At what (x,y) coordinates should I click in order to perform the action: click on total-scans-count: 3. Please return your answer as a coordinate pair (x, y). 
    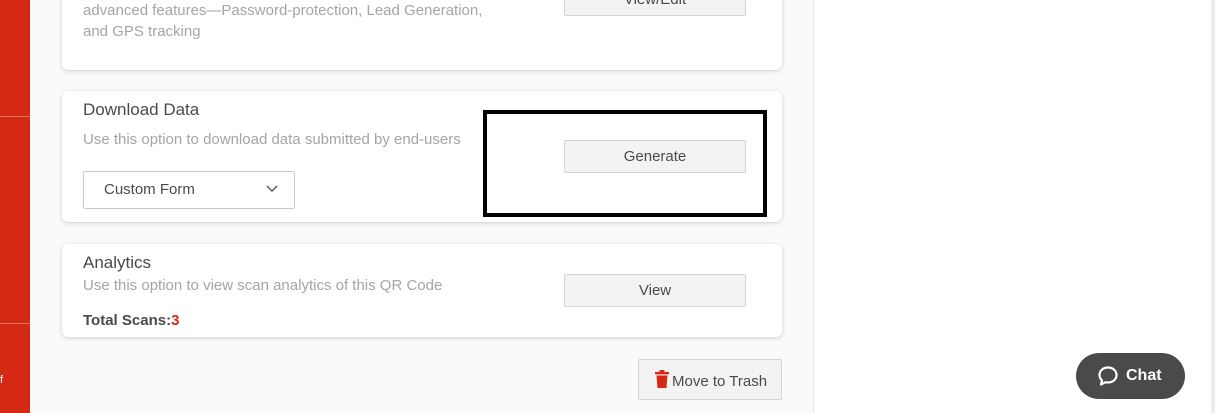
    Looking at the image, I should click on (175, 320).